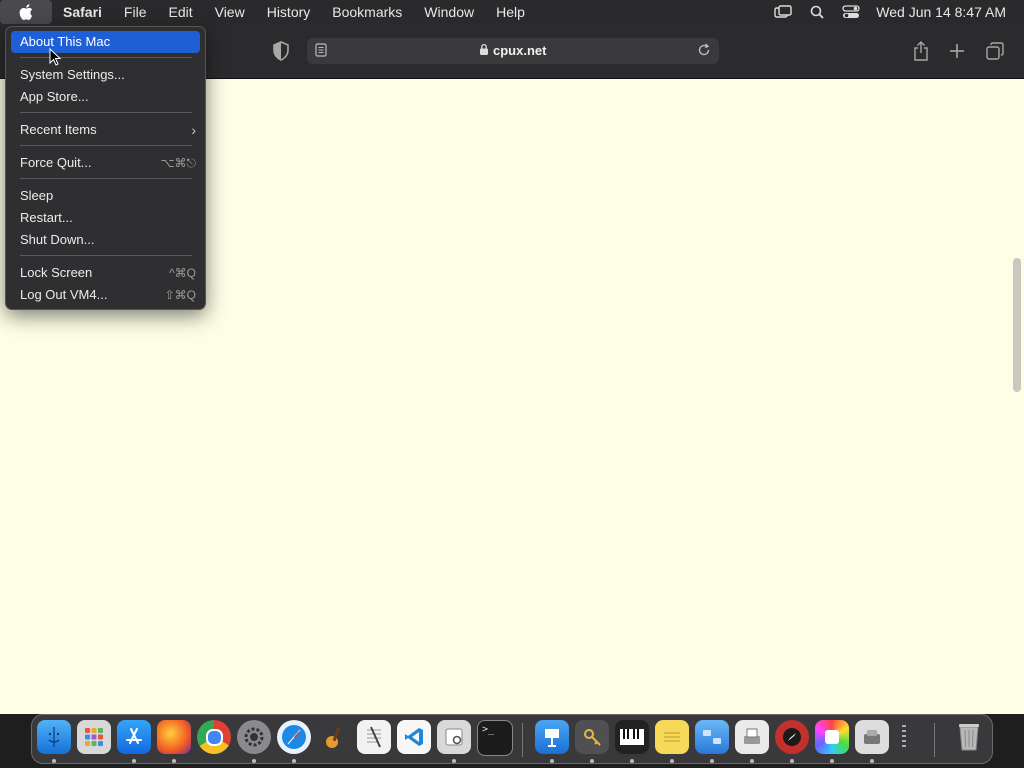  I want to click on apple-menu-button, so click(26, 12).